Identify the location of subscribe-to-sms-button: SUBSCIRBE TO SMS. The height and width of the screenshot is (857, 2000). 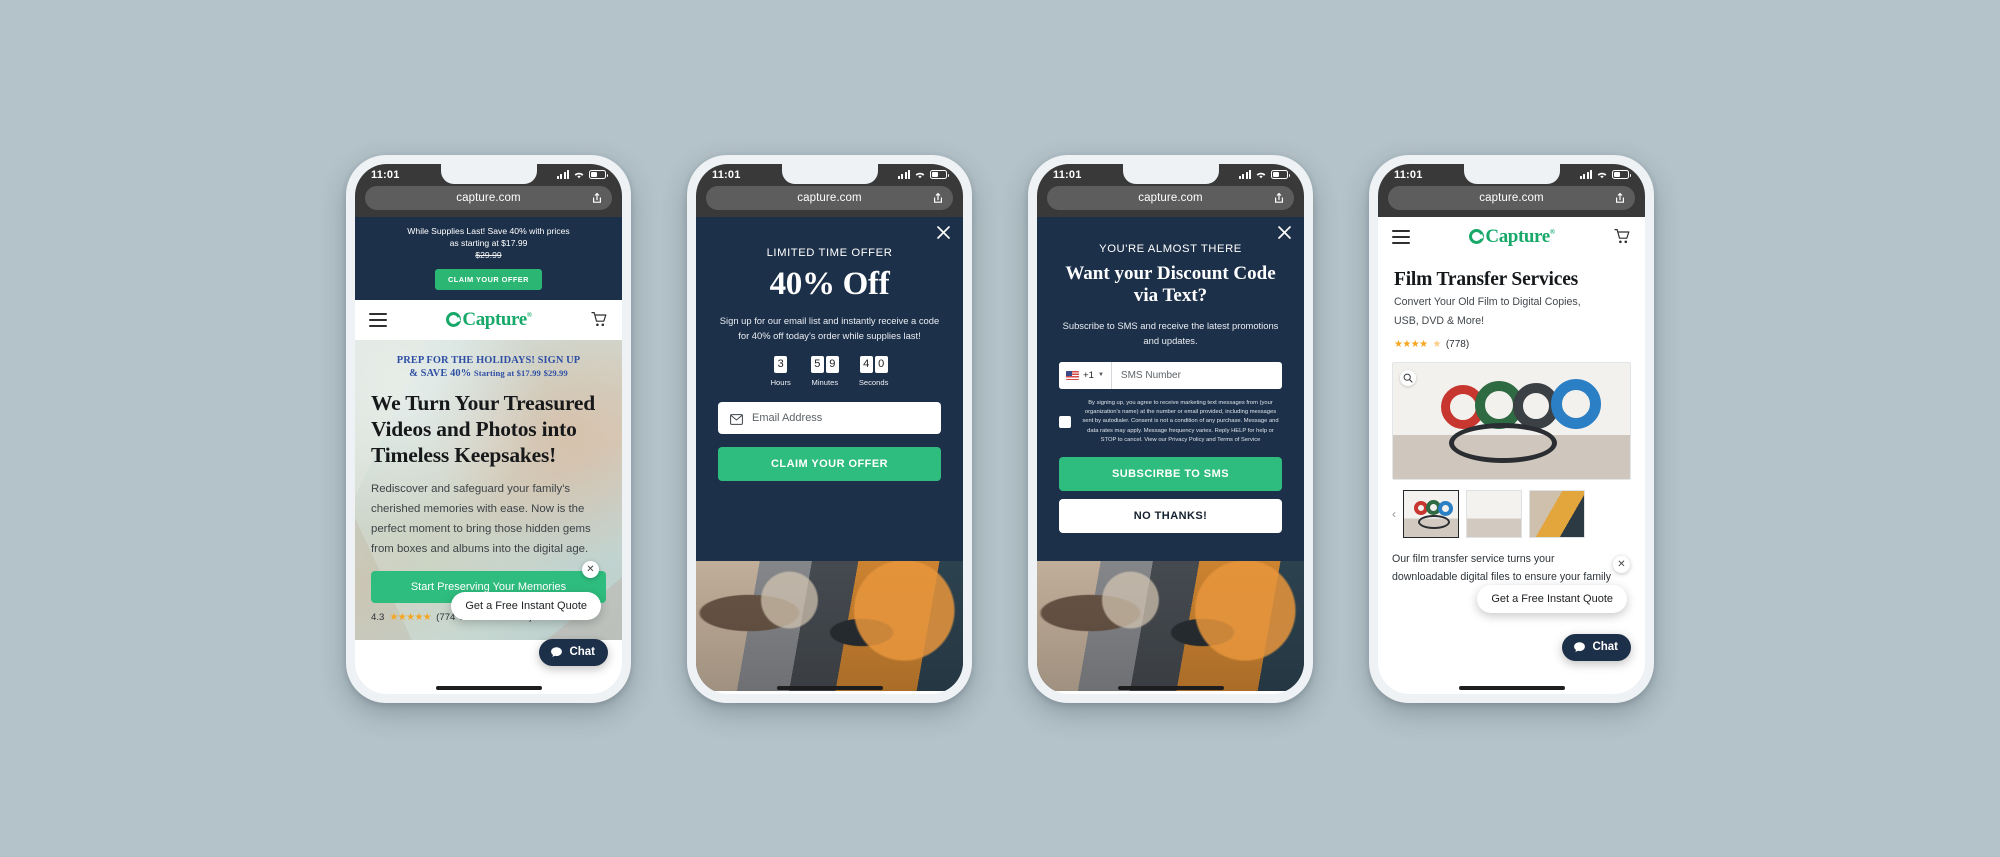
(1170, 473).